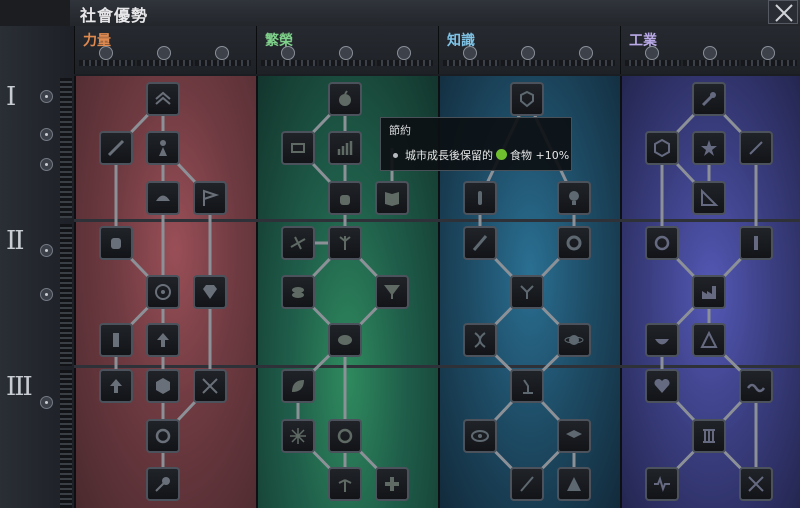 The image size is (800, 508). I want to click on node-planet, so click(574, 340).